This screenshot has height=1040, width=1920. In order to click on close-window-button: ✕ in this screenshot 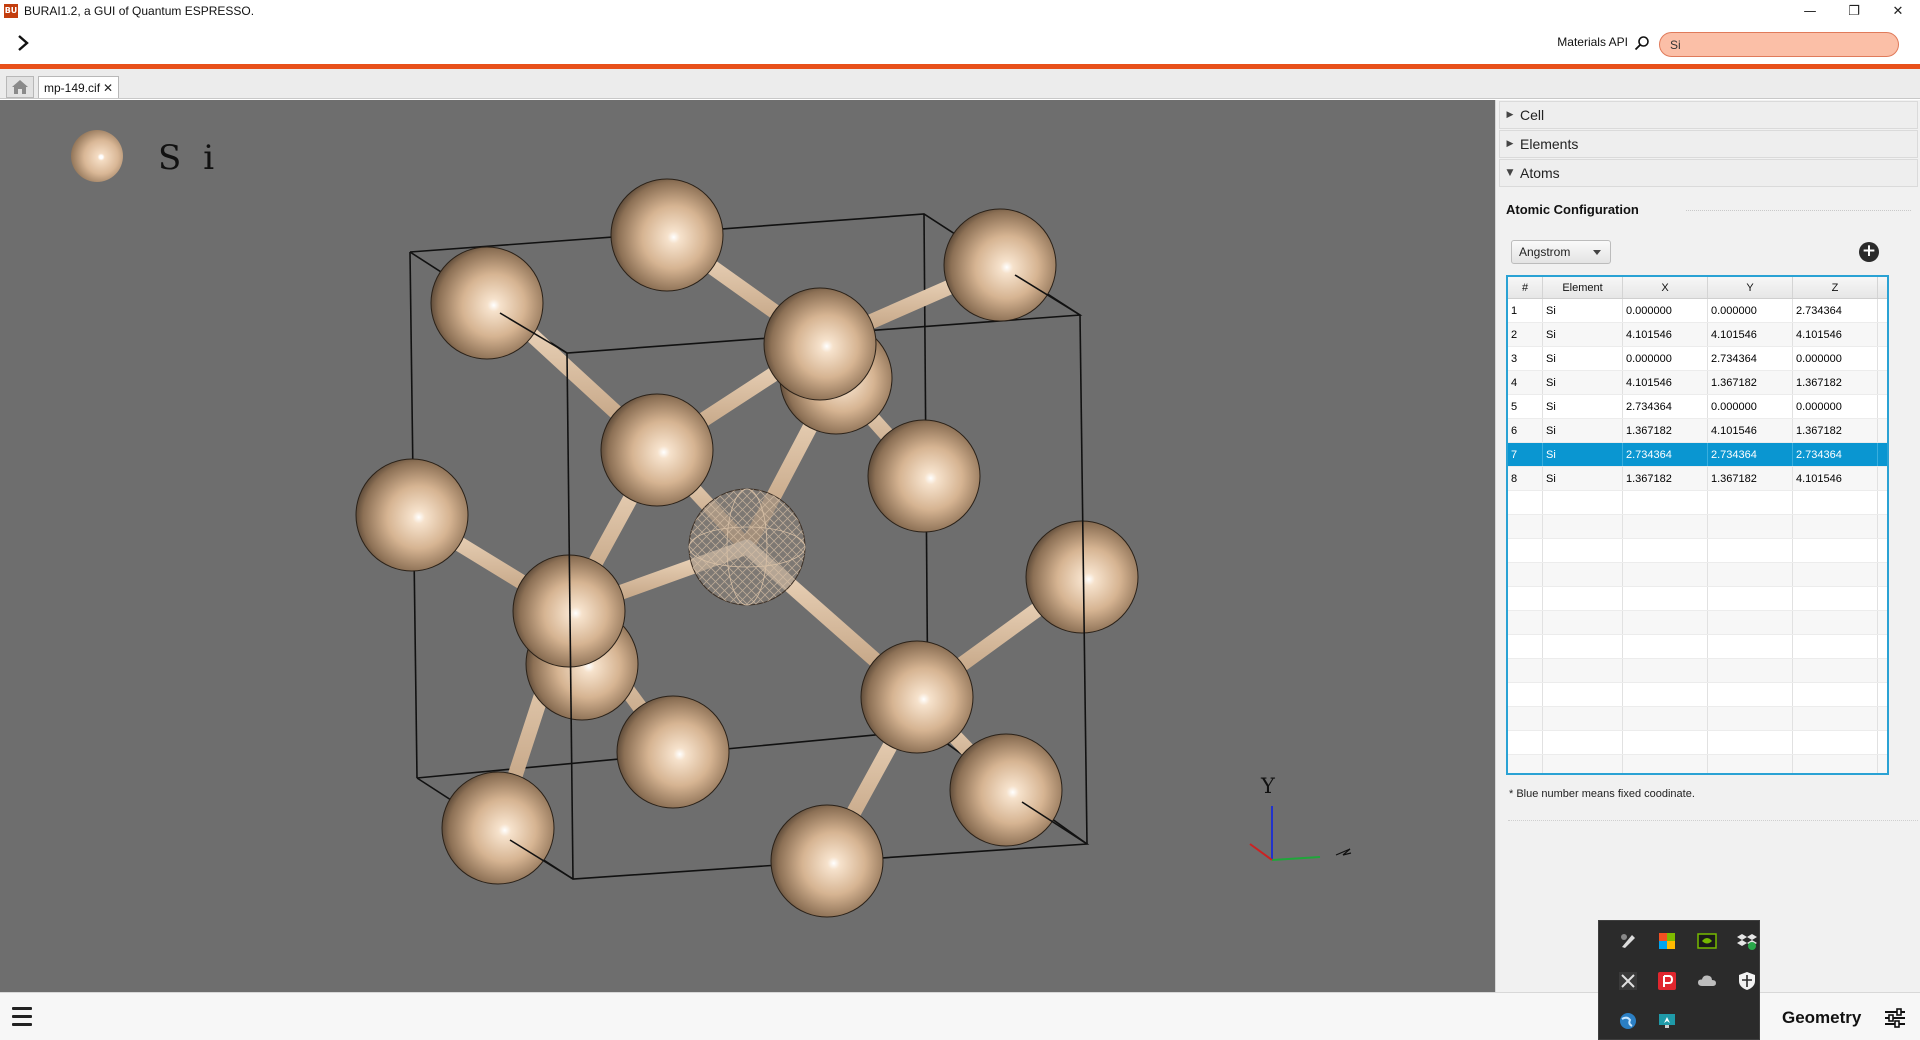, I will do `click(1898, 11)`.